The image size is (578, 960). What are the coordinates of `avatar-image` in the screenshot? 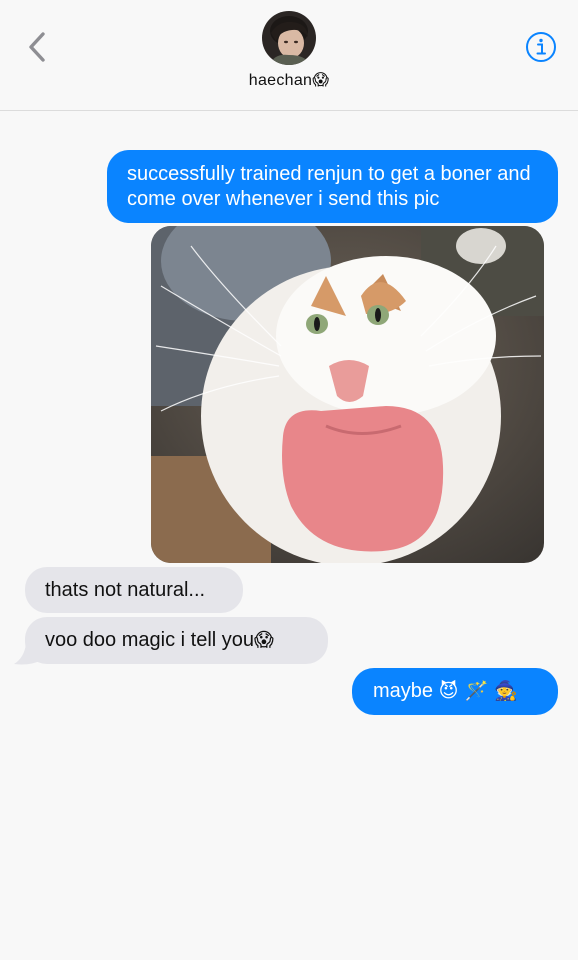 It's located at (289, 38).